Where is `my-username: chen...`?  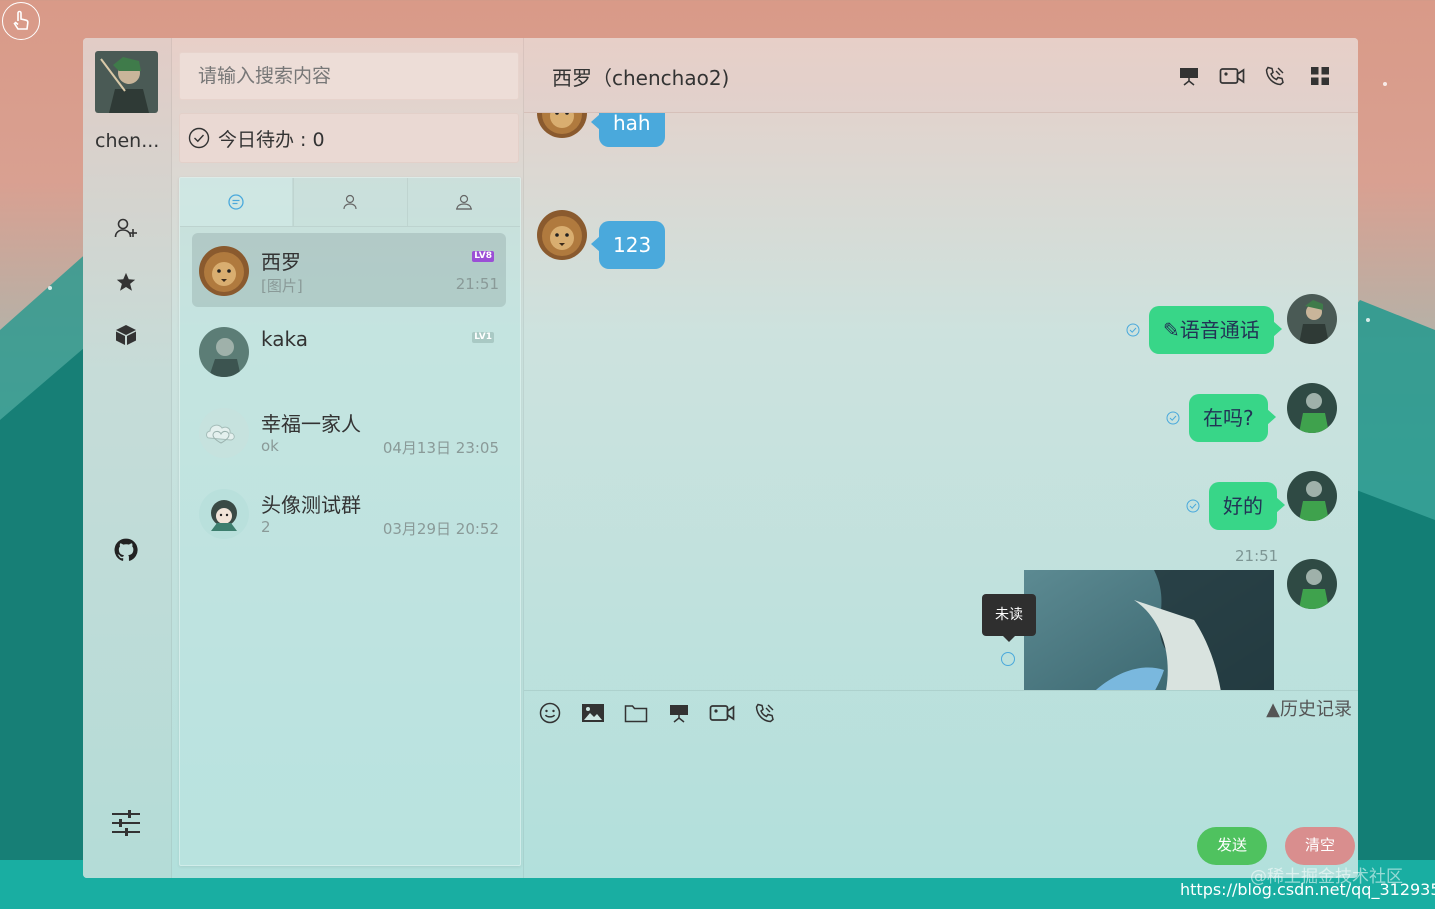 my-username: chen... is located at coordinates (127, 141).